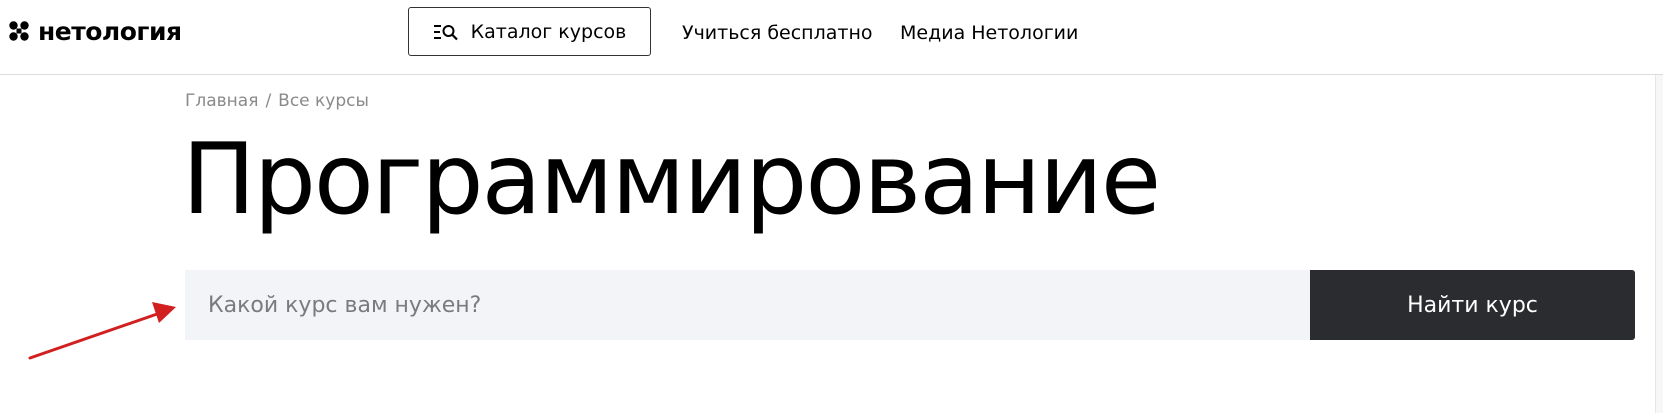  Describe the element at coordinates (110, 31) in the screenshot. I see `logo-text: нетология` at that location.